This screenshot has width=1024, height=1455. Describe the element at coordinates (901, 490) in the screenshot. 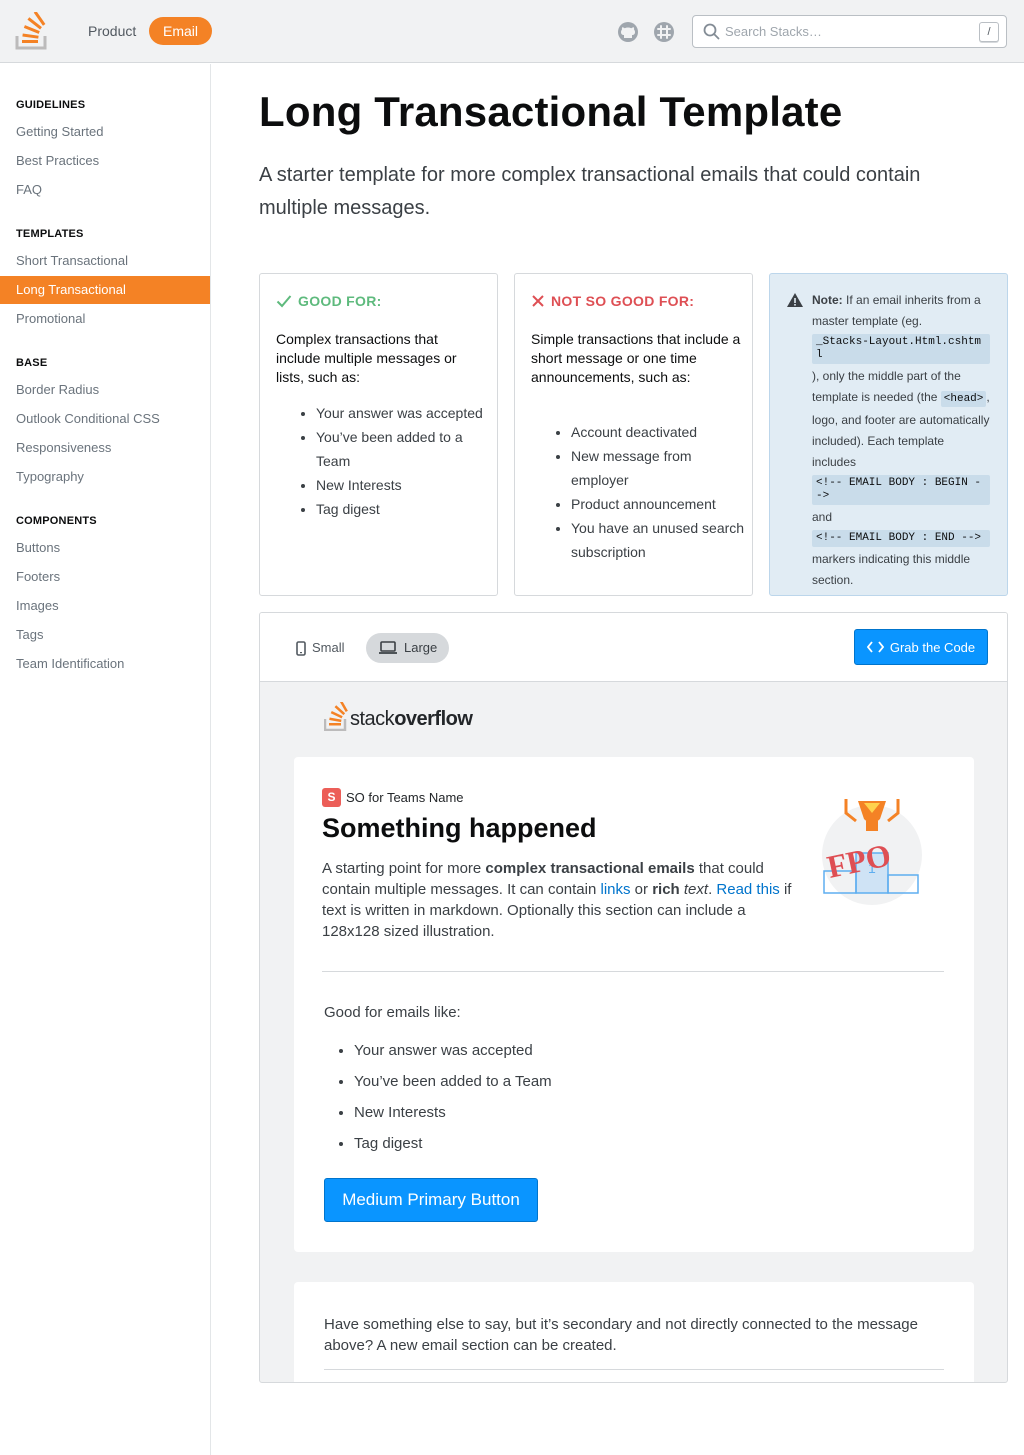

I see `note-code-begin: <!-- EMAIL BODY : BEGIN -->` at that location.